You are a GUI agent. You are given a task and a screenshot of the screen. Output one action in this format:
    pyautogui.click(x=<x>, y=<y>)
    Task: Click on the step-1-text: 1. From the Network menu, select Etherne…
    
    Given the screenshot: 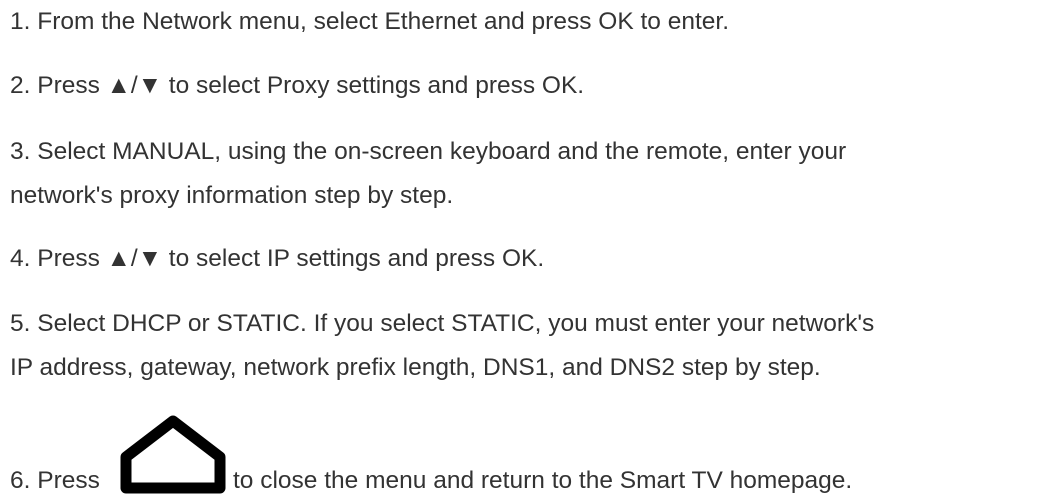 What is the action you would take?
    pyautogui.click(x=370, y=21)
    